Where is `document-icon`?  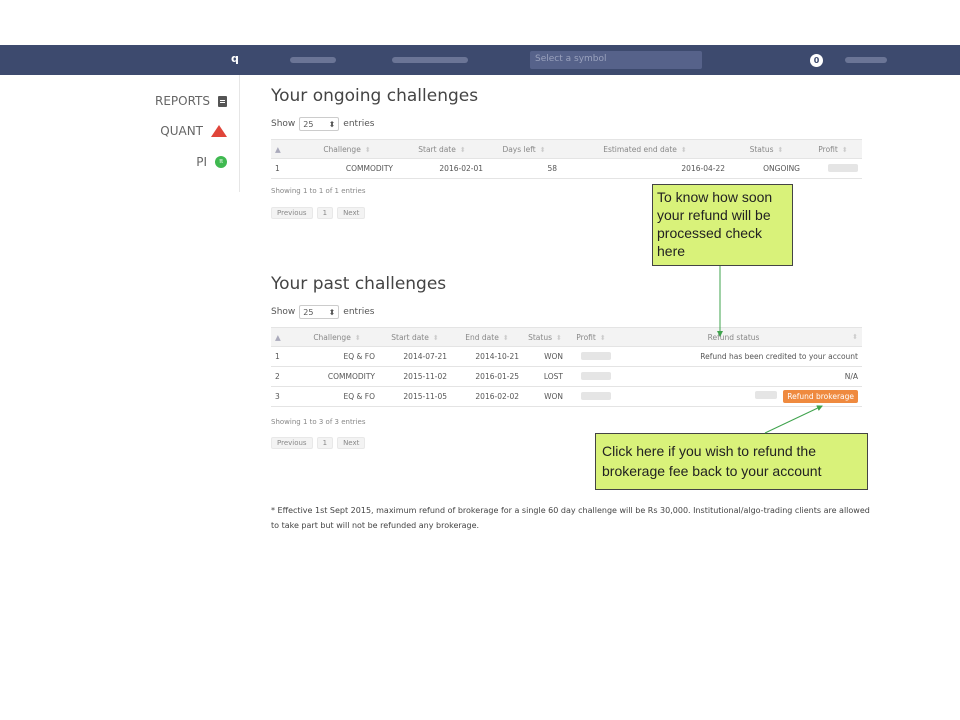
document-icon is located at coordinates (222, 101).